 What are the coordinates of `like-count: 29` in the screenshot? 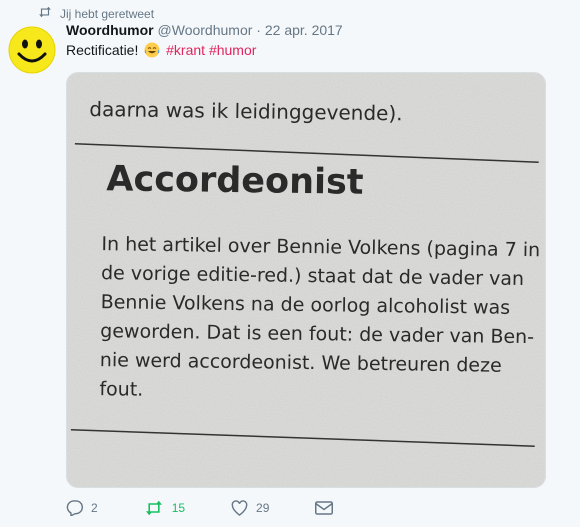 It's located at (263, 508).